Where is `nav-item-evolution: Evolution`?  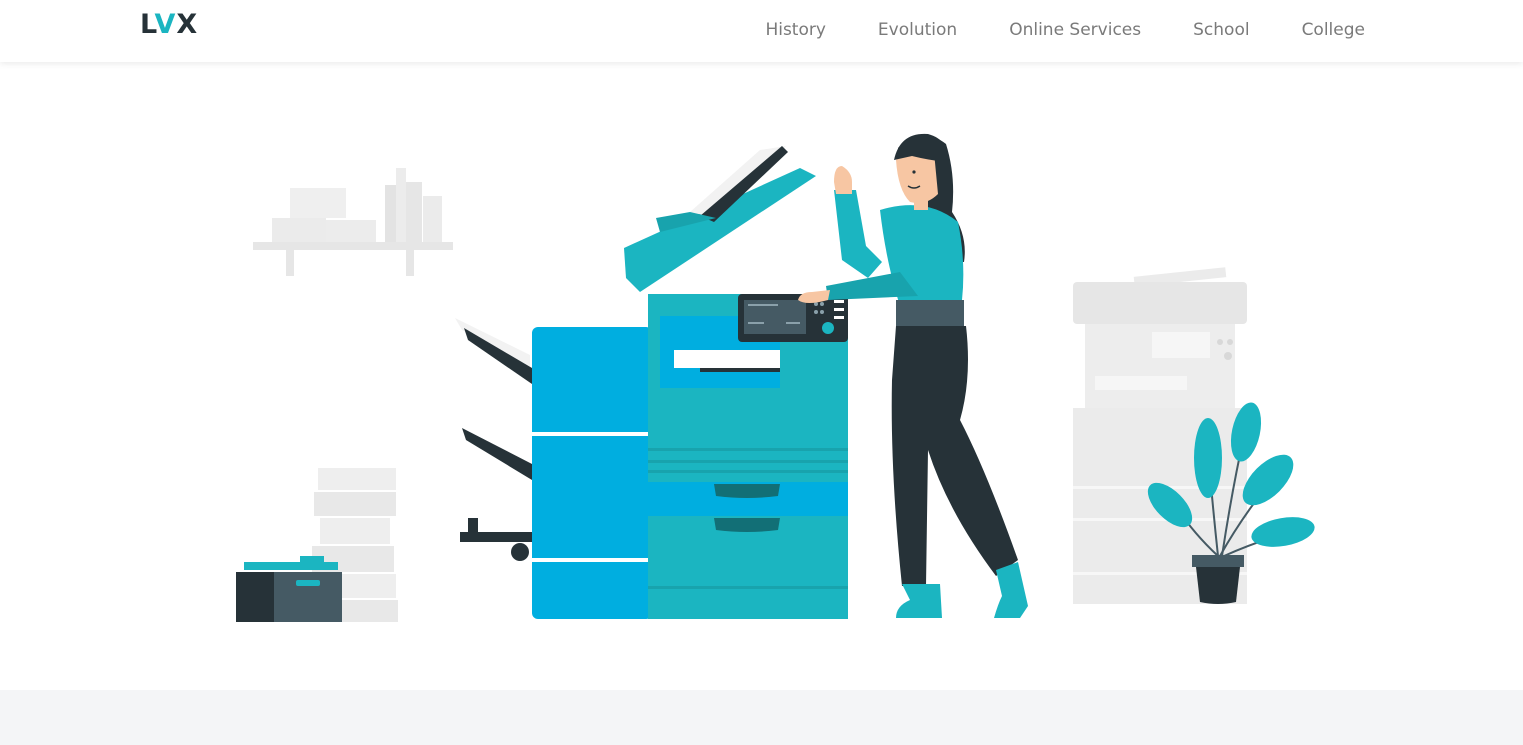
nav-item-evolution: Evolution is located at coordinates (917, 30).